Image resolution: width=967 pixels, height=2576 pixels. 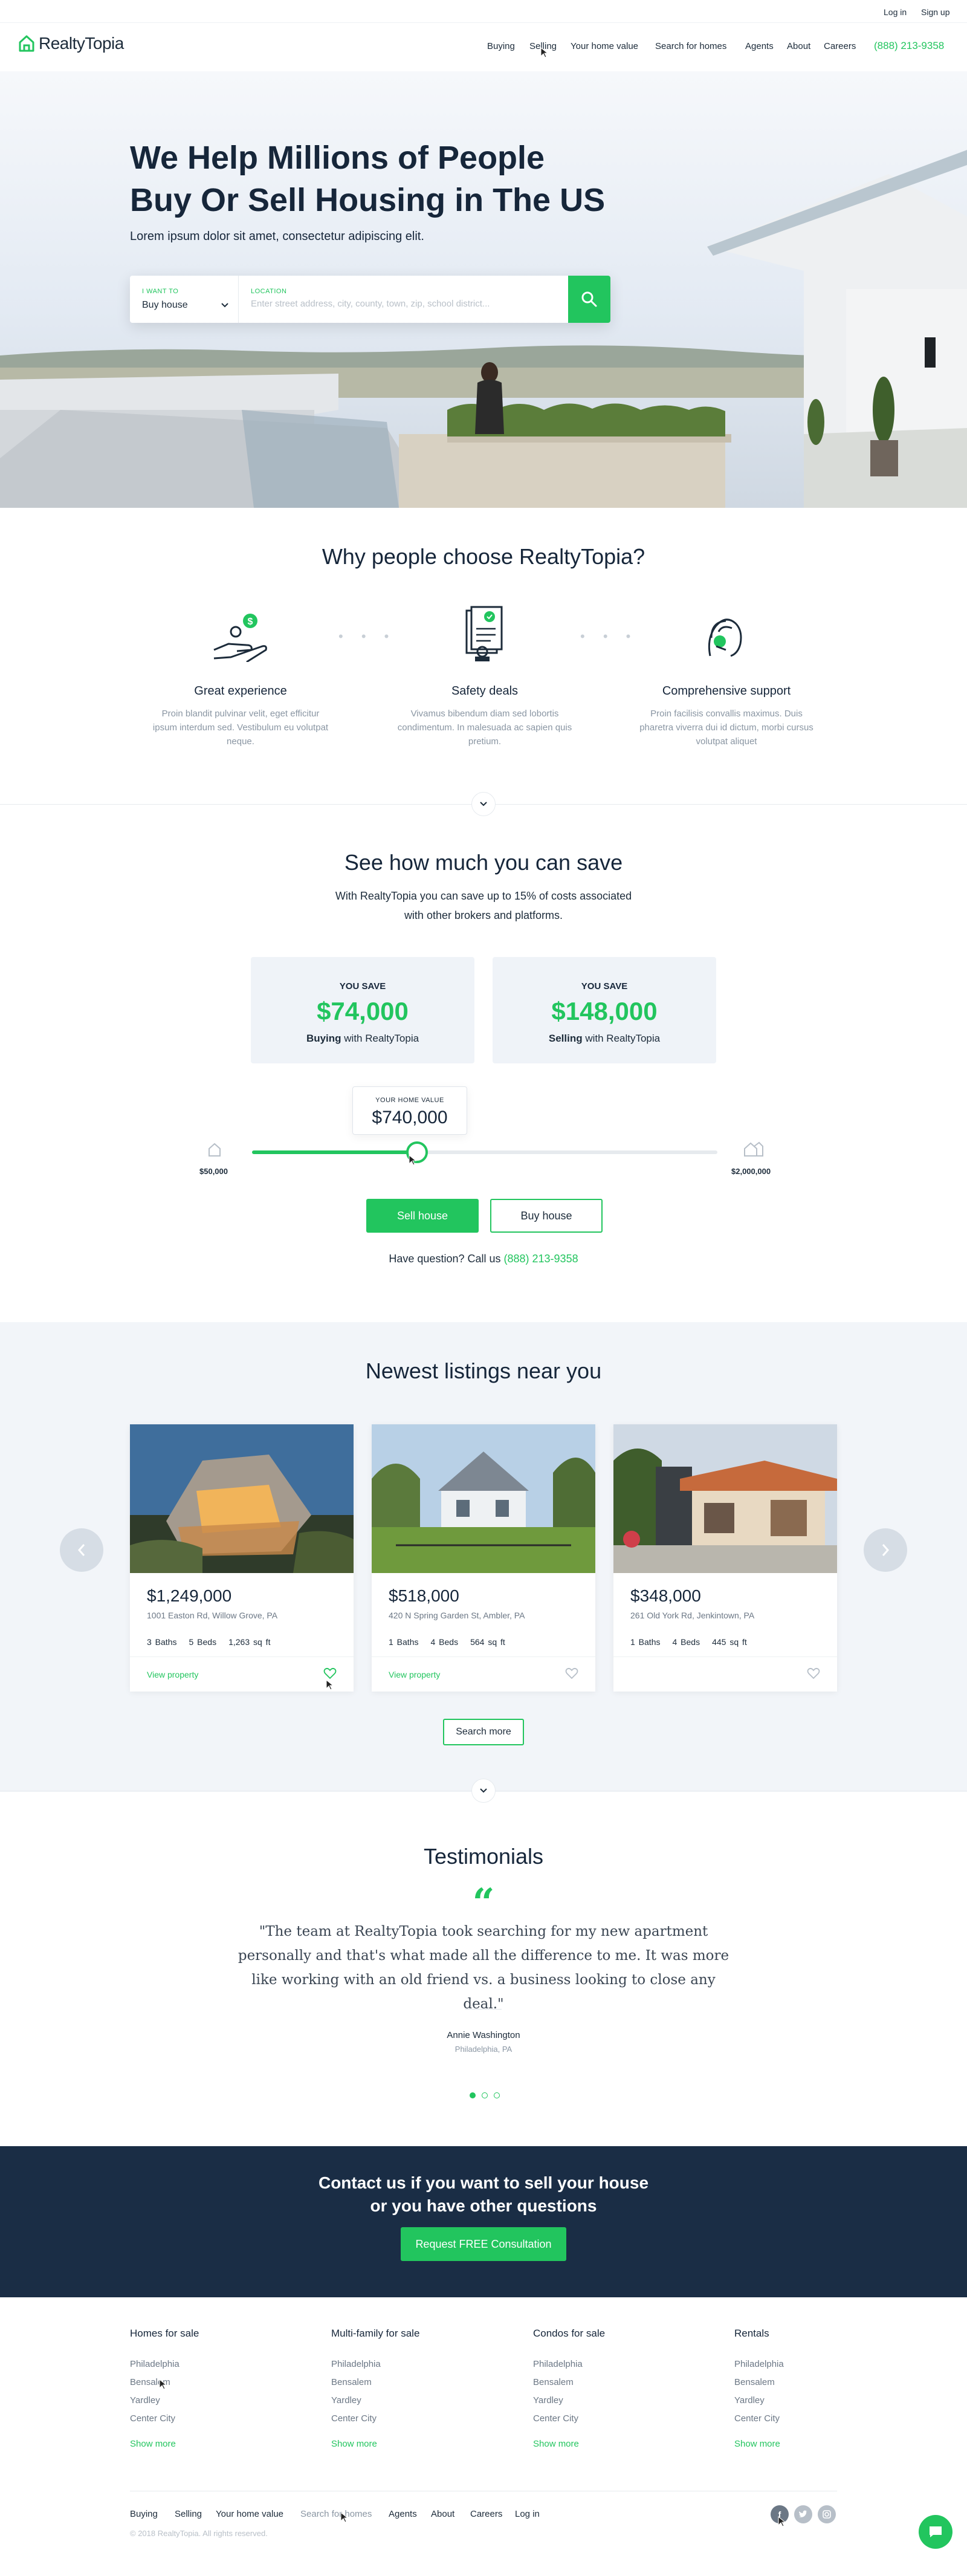 I want to click on safety-document-icon, so click(x=484, y=634).